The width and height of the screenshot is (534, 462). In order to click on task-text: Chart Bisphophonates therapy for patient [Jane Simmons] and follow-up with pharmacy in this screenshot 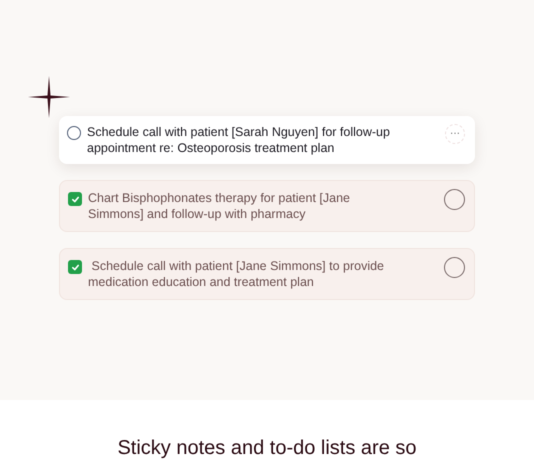, I will do `click(219, 206)`.